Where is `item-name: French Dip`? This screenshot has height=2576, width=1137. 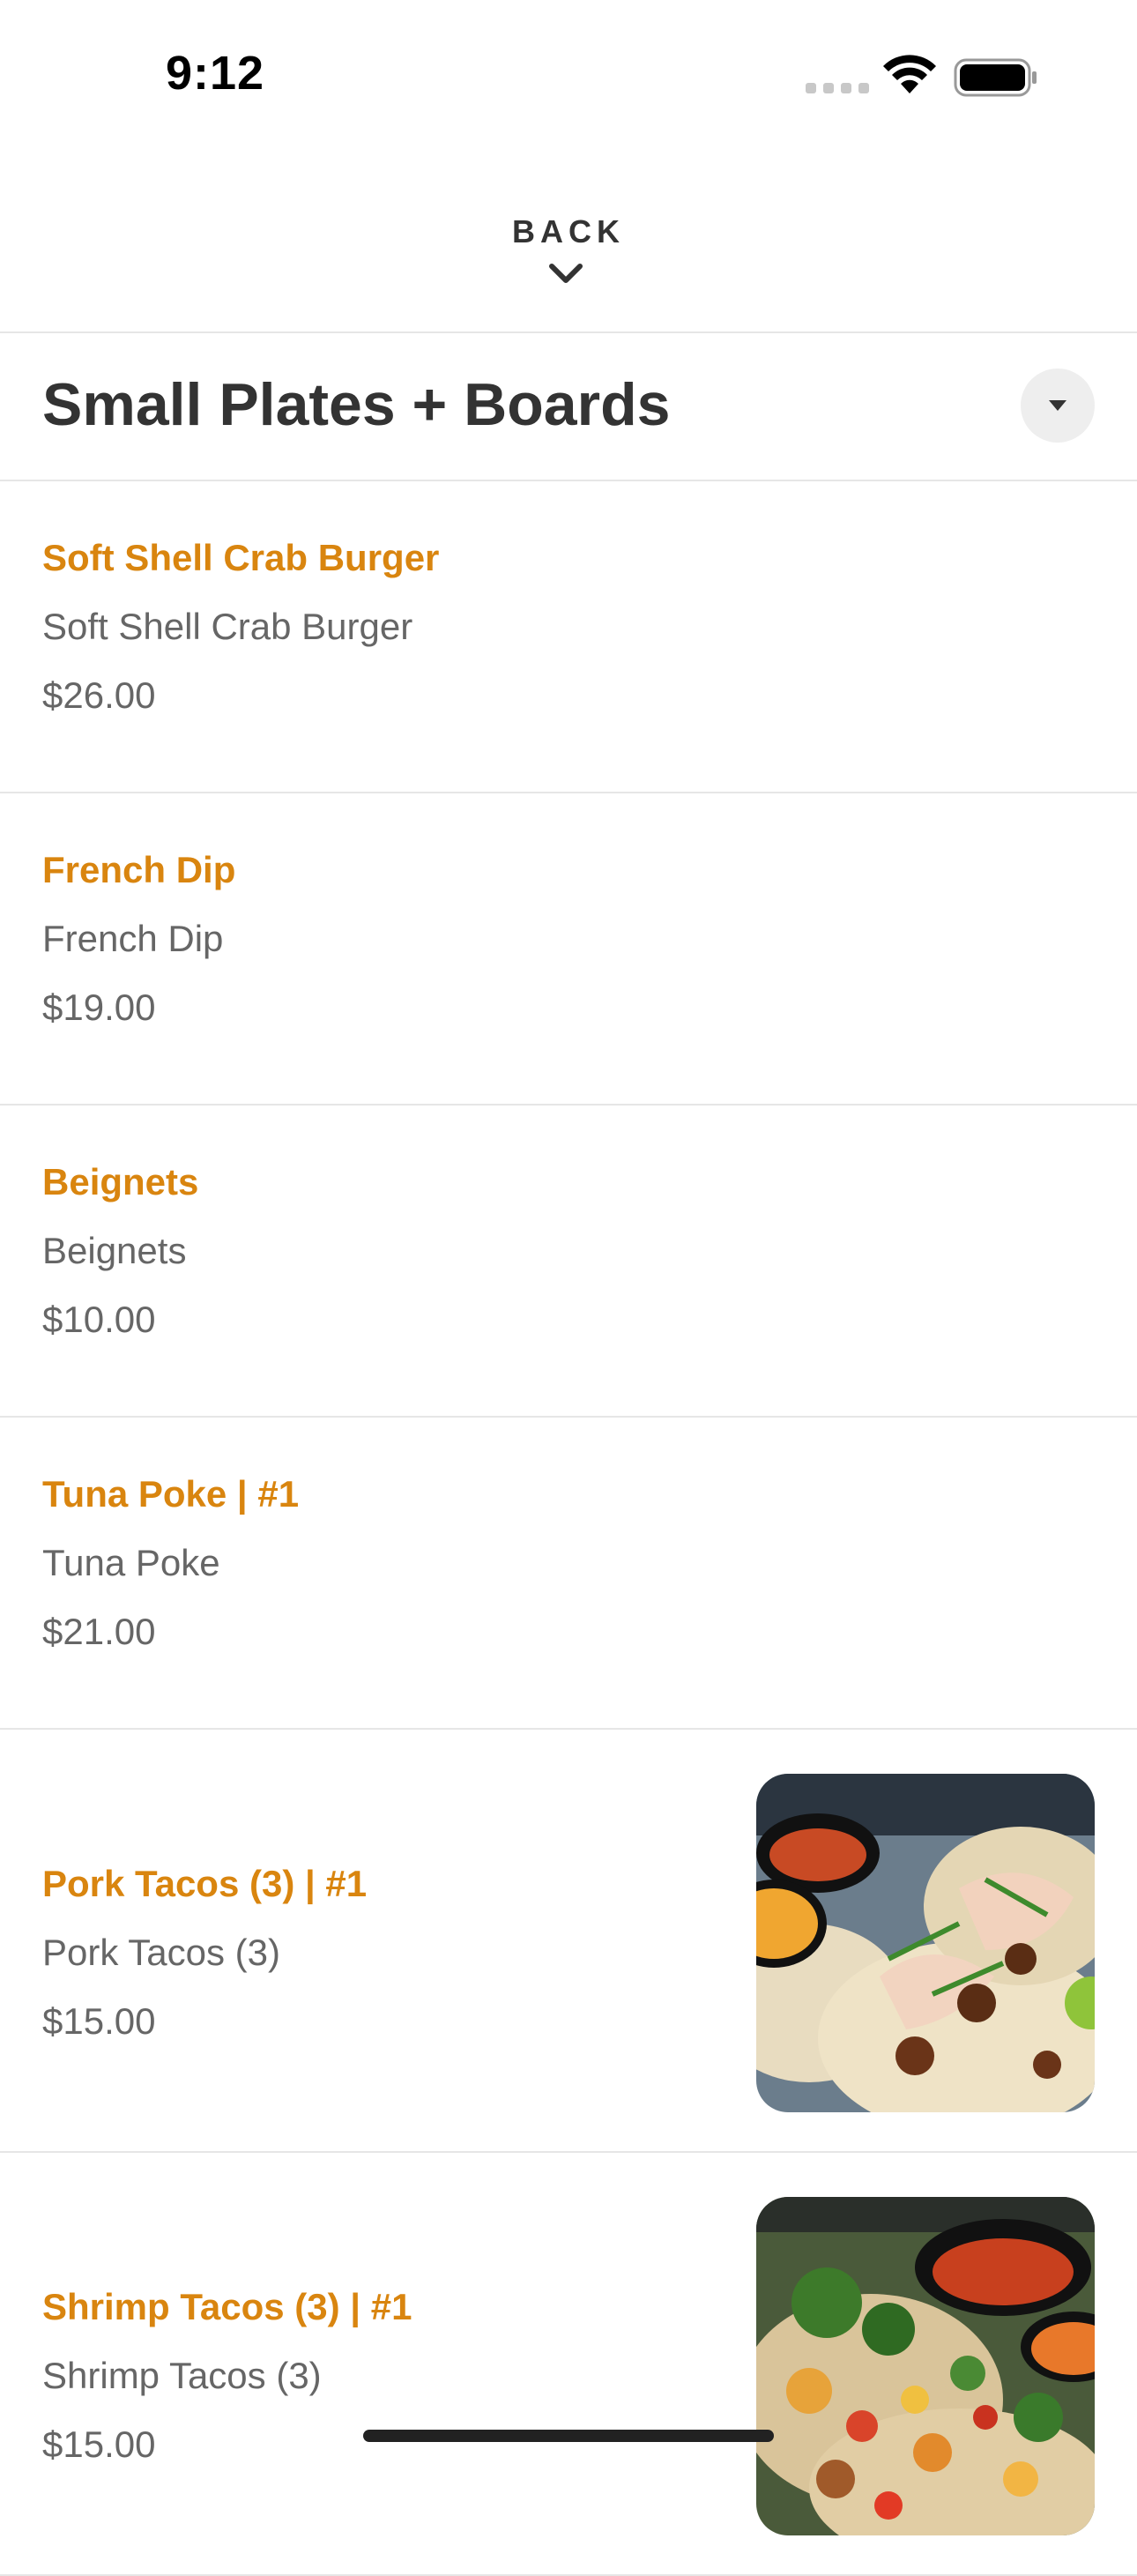 item-name: French Dip is located at coordinates (139, 870).